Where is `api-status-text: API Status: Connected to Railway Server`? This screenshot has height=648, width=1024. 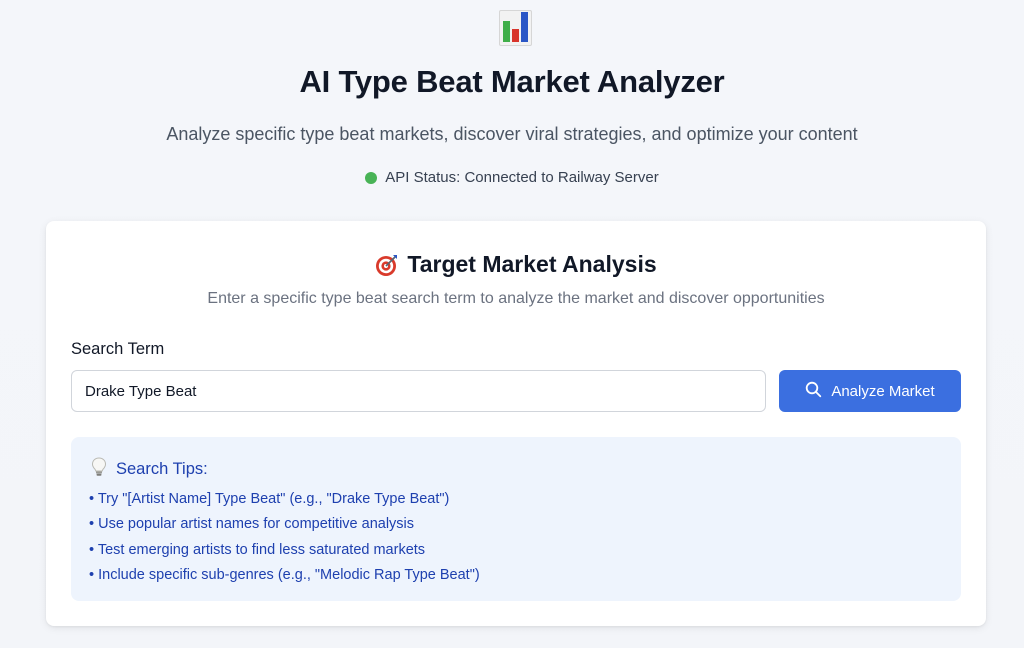 api-status-text: API Status: Connected to Railway Server is located at coordinates (522, 177).